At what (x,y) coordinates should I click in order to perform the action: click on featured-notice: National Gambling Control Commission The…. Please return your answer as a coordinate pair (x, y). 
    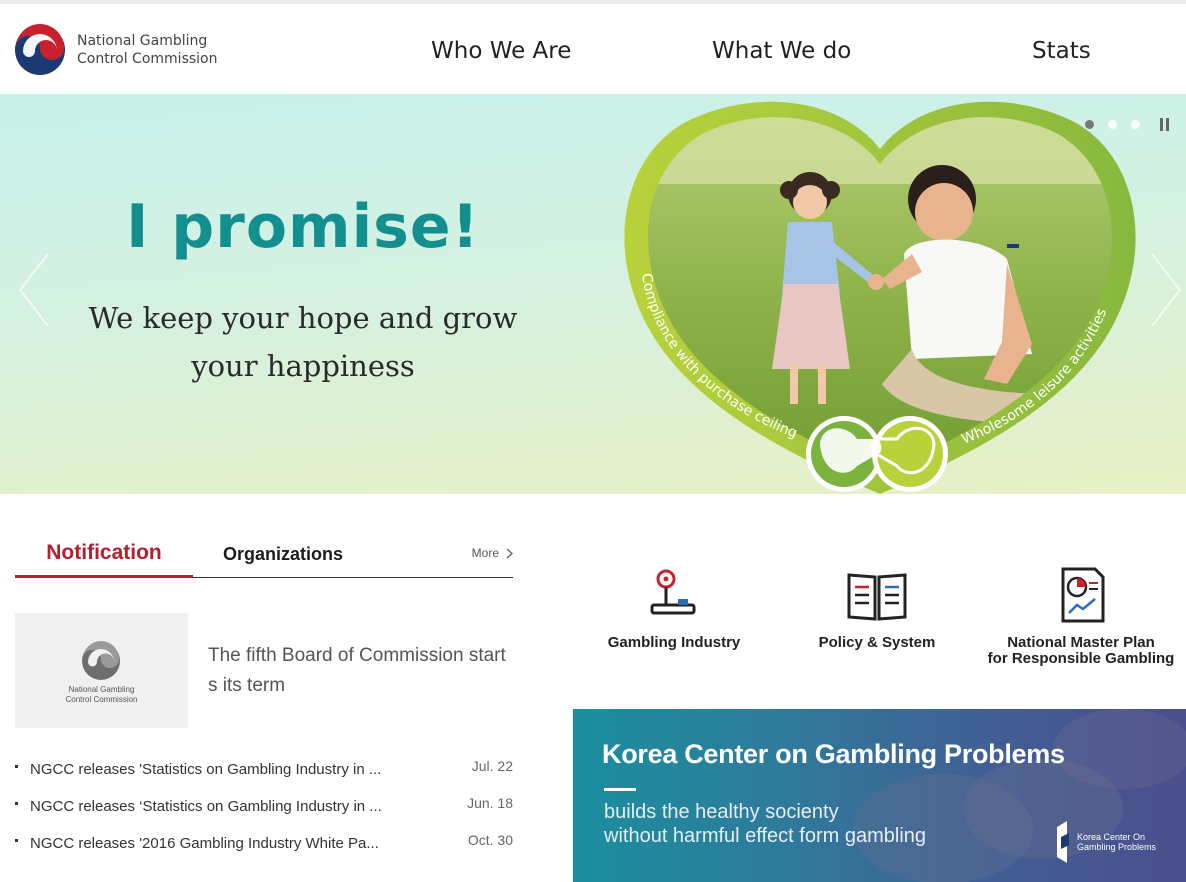
    Looking at the image, I should click on (264, 670).